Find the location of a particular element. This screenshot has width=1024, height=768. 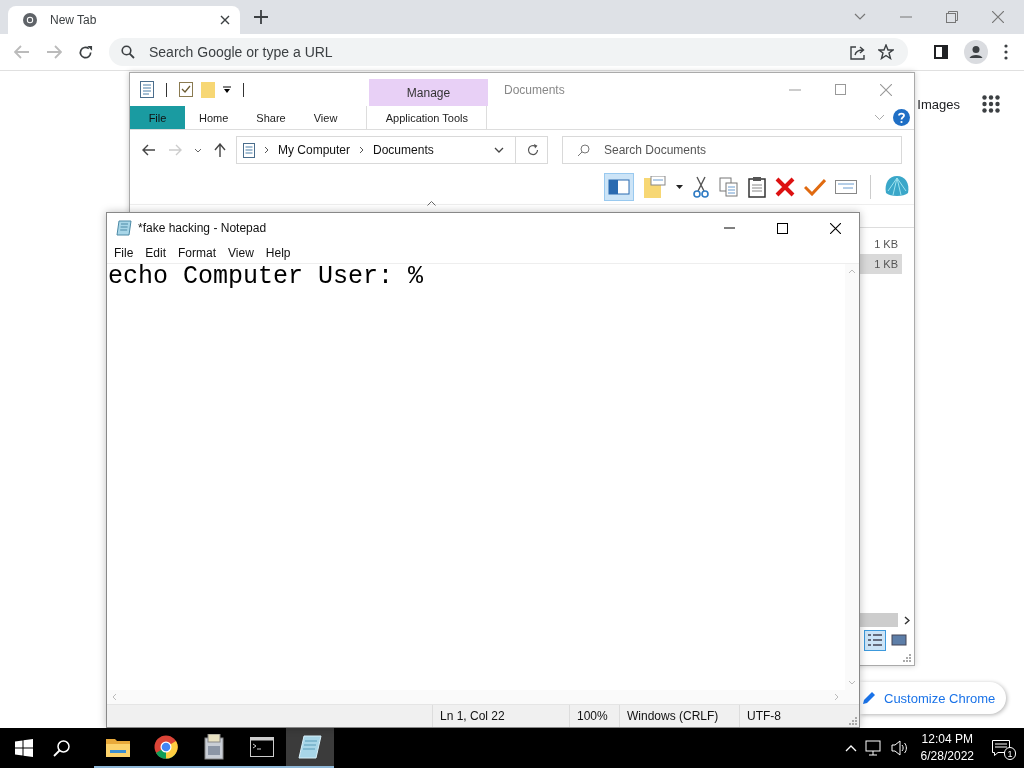

ribbon-tab: File is located at coordinates (157, 117).